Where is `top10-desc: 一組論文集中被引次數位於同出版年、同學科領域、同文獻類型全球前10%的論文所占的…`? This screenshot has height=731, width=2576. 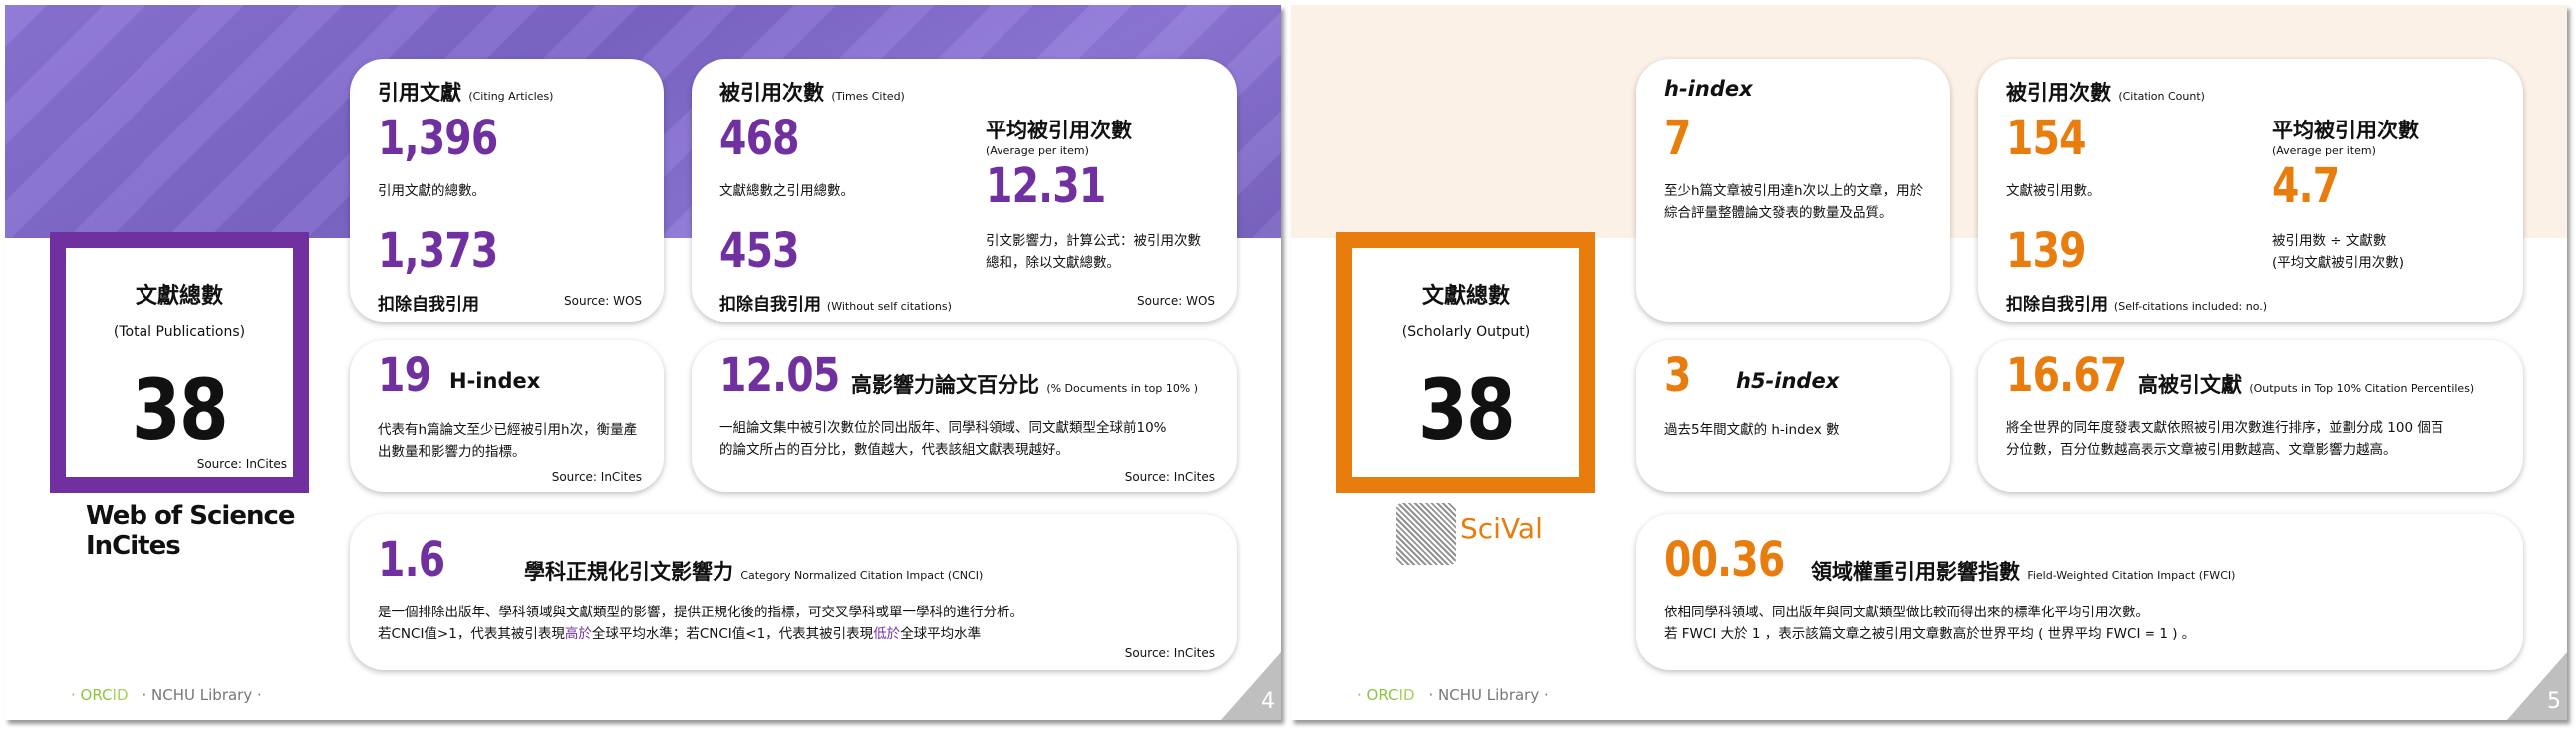
top10-desc: 一組論文集中被引次數位於同出版年、同學科領域、同文獻類型全球前10%的論文所占的… is located at coordinates (943, 439).